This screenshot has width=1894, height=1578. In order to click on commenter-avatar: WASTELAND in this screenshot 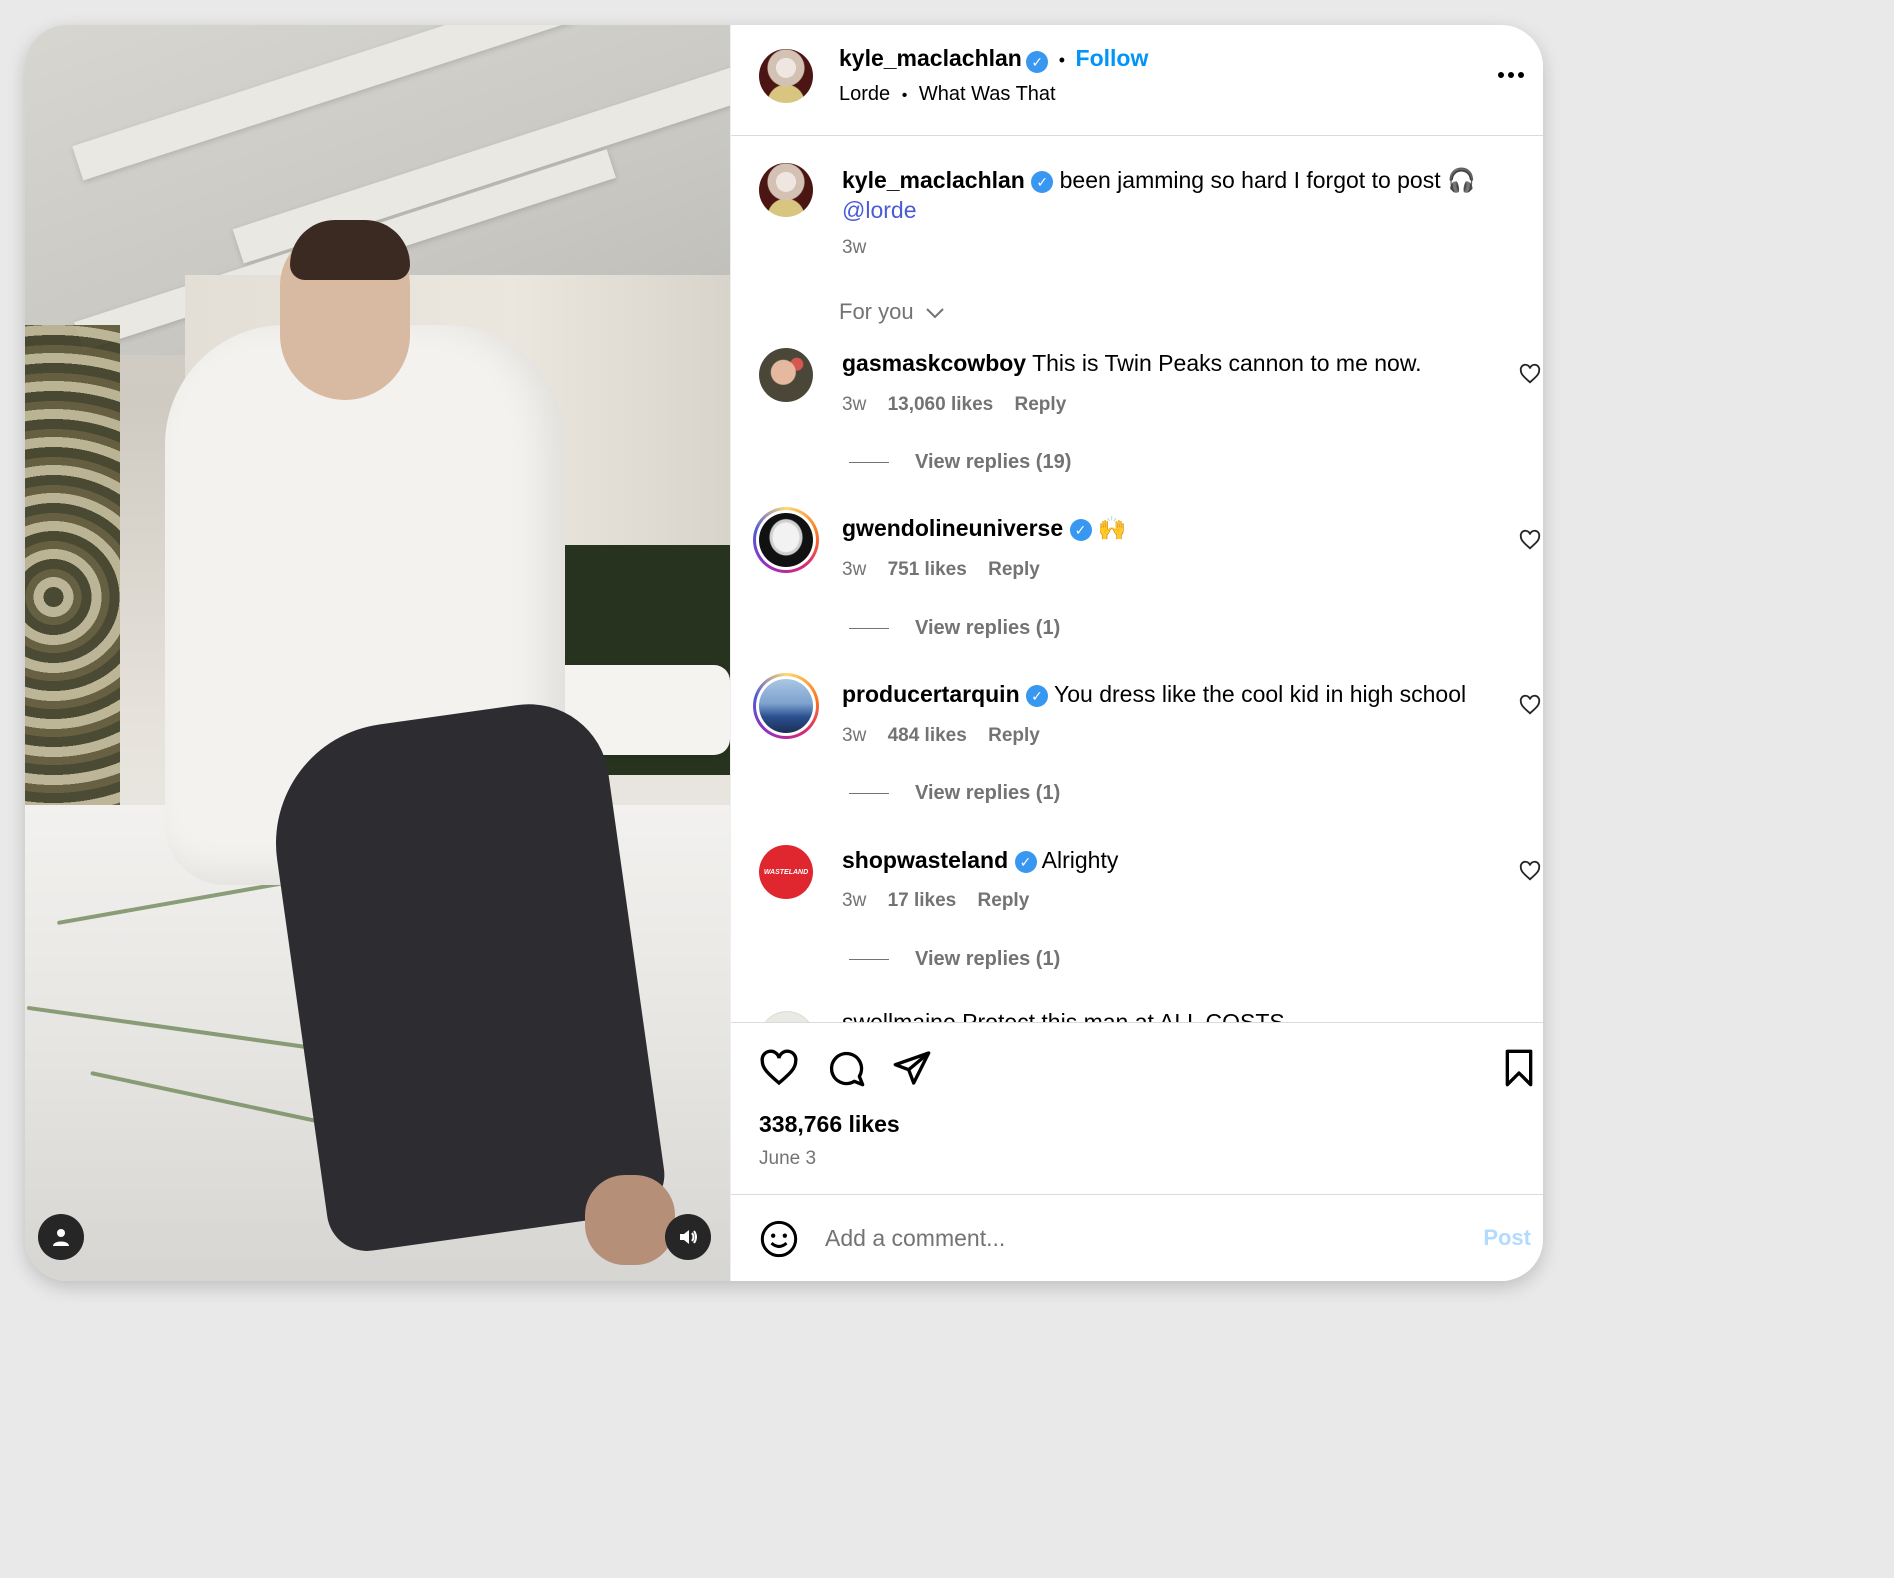, I will do `click(786, 872)`.